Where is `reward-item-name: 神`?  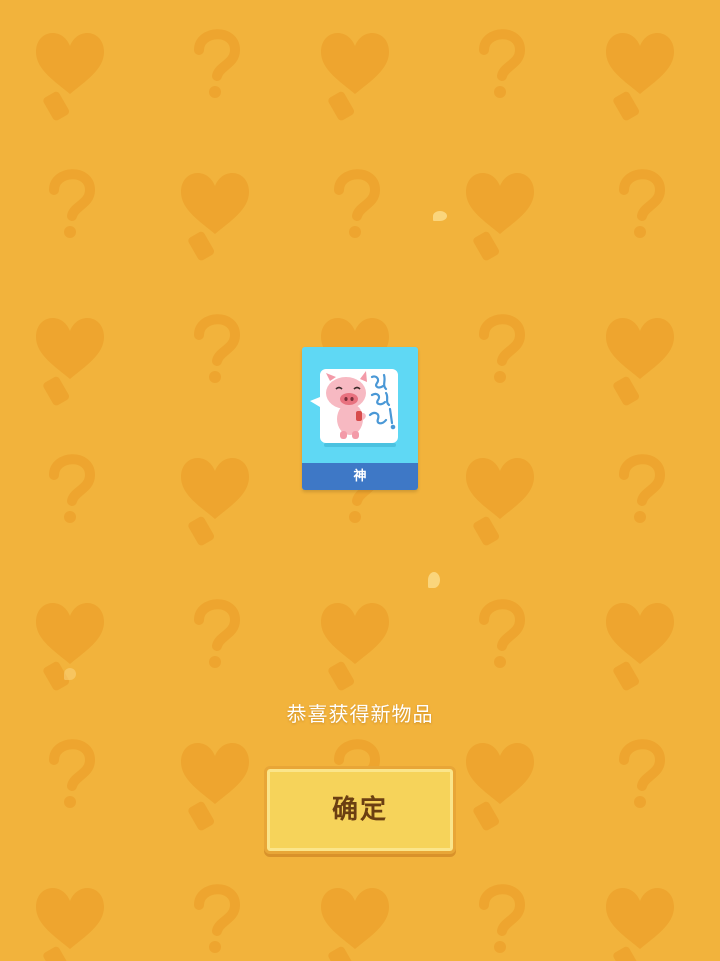
reward-item-name: 神 is located at coordinates (360, 476).